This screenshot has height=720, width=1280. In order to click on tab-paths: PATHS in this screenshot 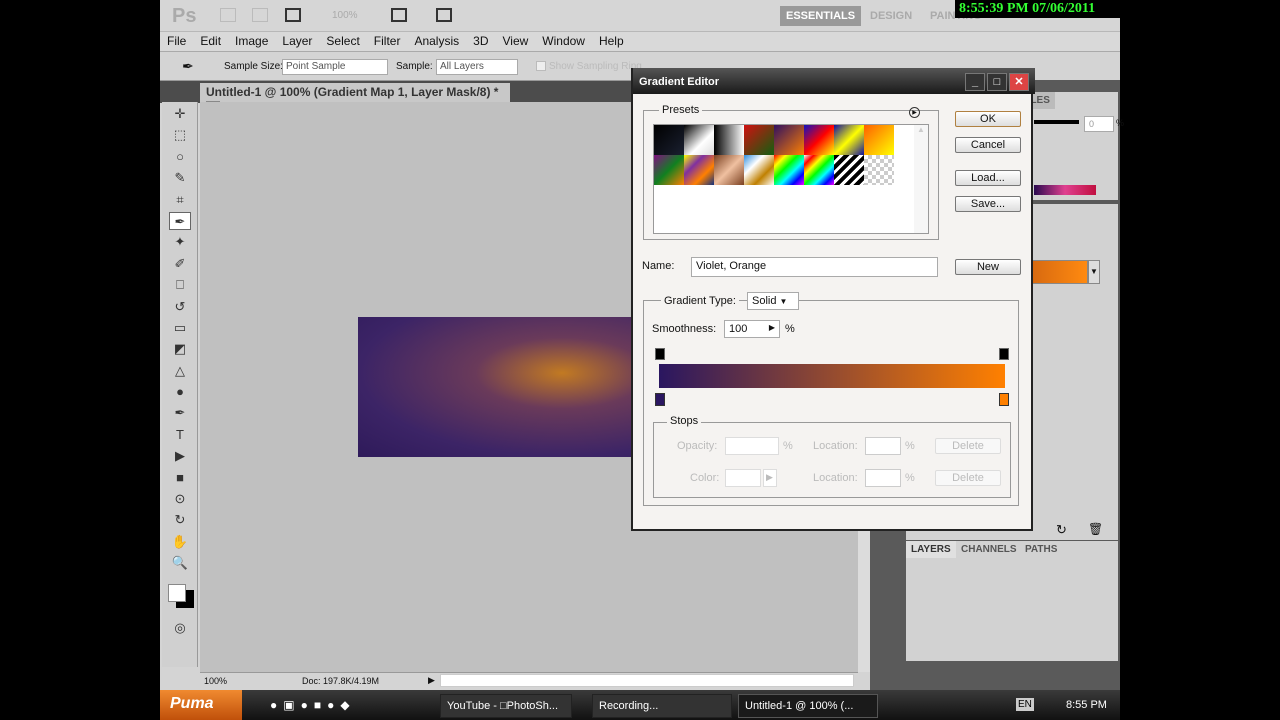, I will do `click(1041, 549)`.